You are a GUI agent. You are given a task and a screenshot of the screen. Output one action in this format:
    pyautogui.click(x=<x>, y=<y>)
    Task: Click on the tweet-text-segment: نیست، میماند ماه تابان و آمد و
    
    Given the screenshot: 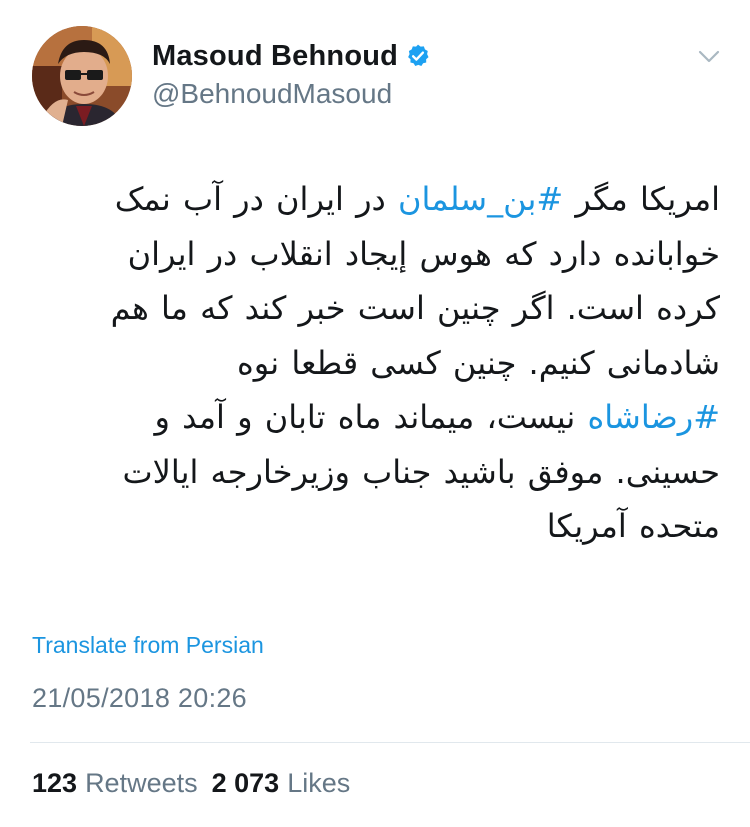 What is the action you would take?
    pyautogui.click(x=371, y=417)
    